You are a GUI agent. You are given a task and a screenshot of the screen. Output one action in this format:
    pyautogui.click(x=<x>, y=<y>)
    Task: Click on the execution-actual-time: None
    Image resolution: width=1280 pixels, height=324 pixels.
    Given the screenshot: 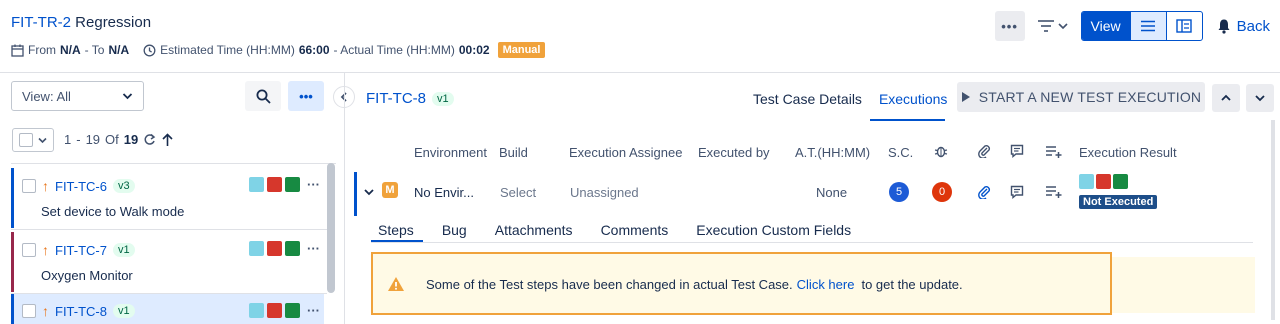 What is the action you would take?
    pyautogui.click(x=832, y=192)
    